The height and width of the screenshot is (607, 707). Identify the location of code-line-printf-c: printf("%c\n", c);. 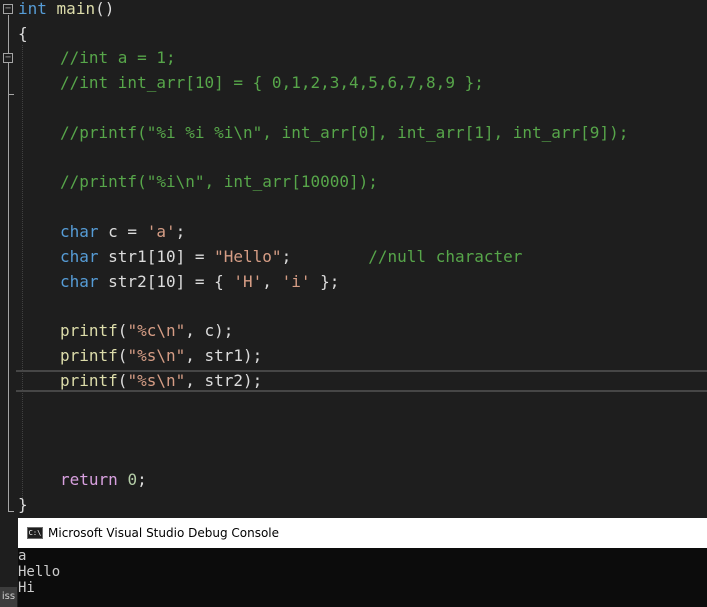
(146, 331).